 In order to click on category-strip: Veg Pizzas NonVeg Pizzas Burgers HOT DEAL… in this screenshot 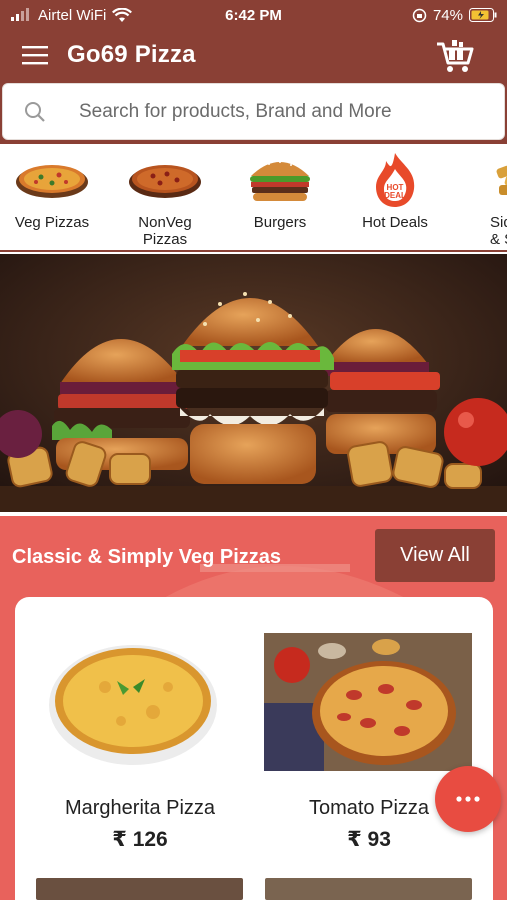, I will do `click(253, 199)`.